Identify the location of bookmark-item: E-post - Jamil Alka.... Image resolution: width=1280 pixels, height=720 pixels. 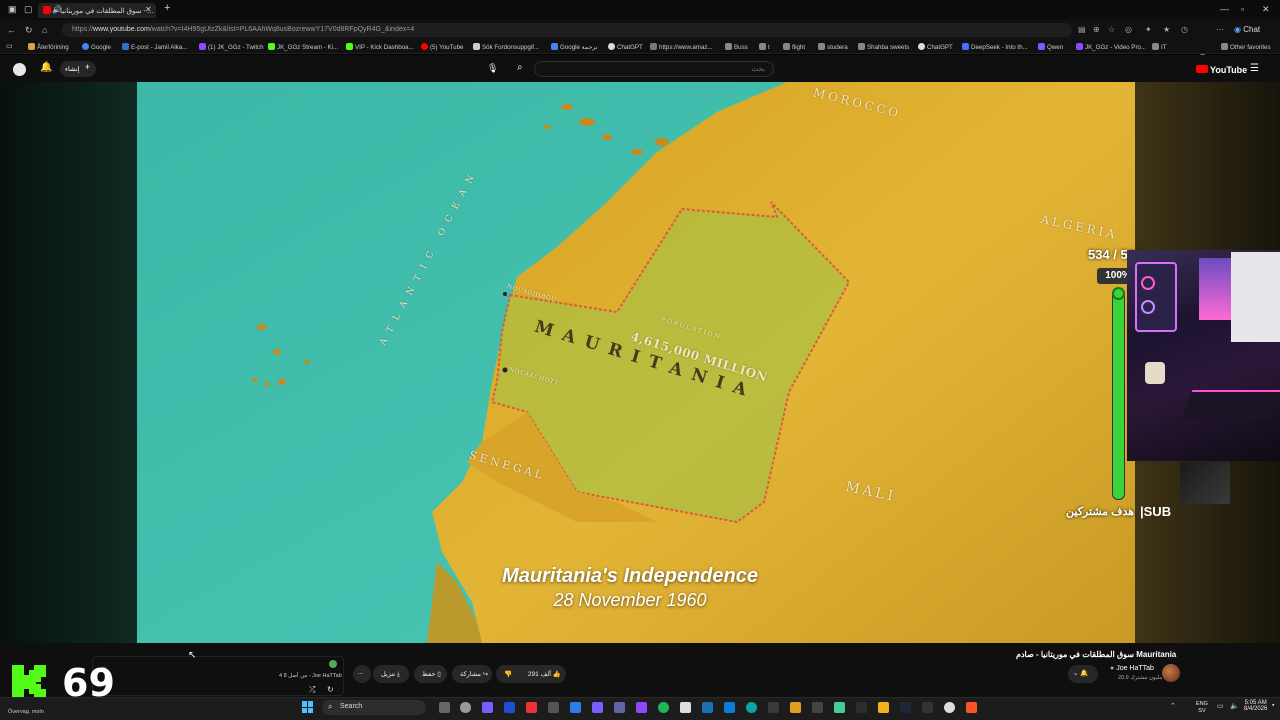
(154, 47).